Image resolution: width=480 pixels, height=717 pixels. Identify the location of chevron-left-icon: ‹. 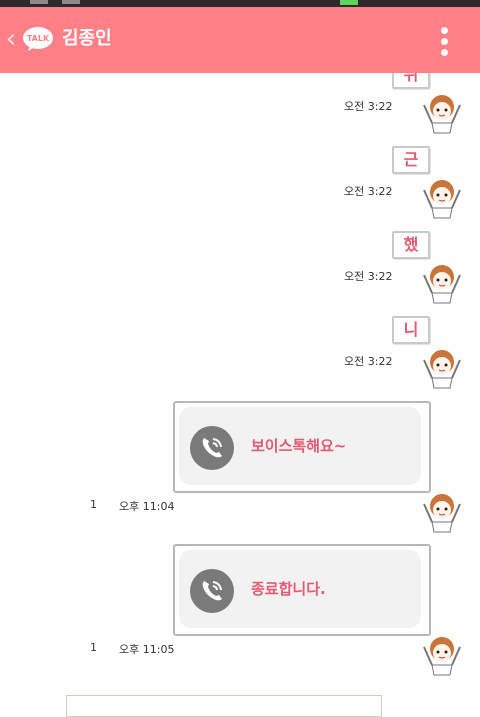
(11, 39).